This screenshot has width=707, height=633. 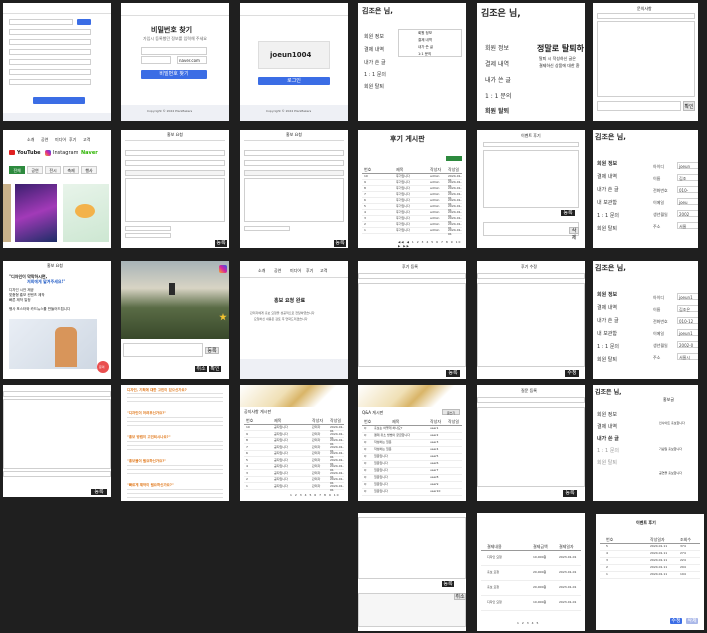 What do you see at coordinates (460, 596) in the screenshot?
I see `cancel-button: 취소` at bounding box center [460, 596].